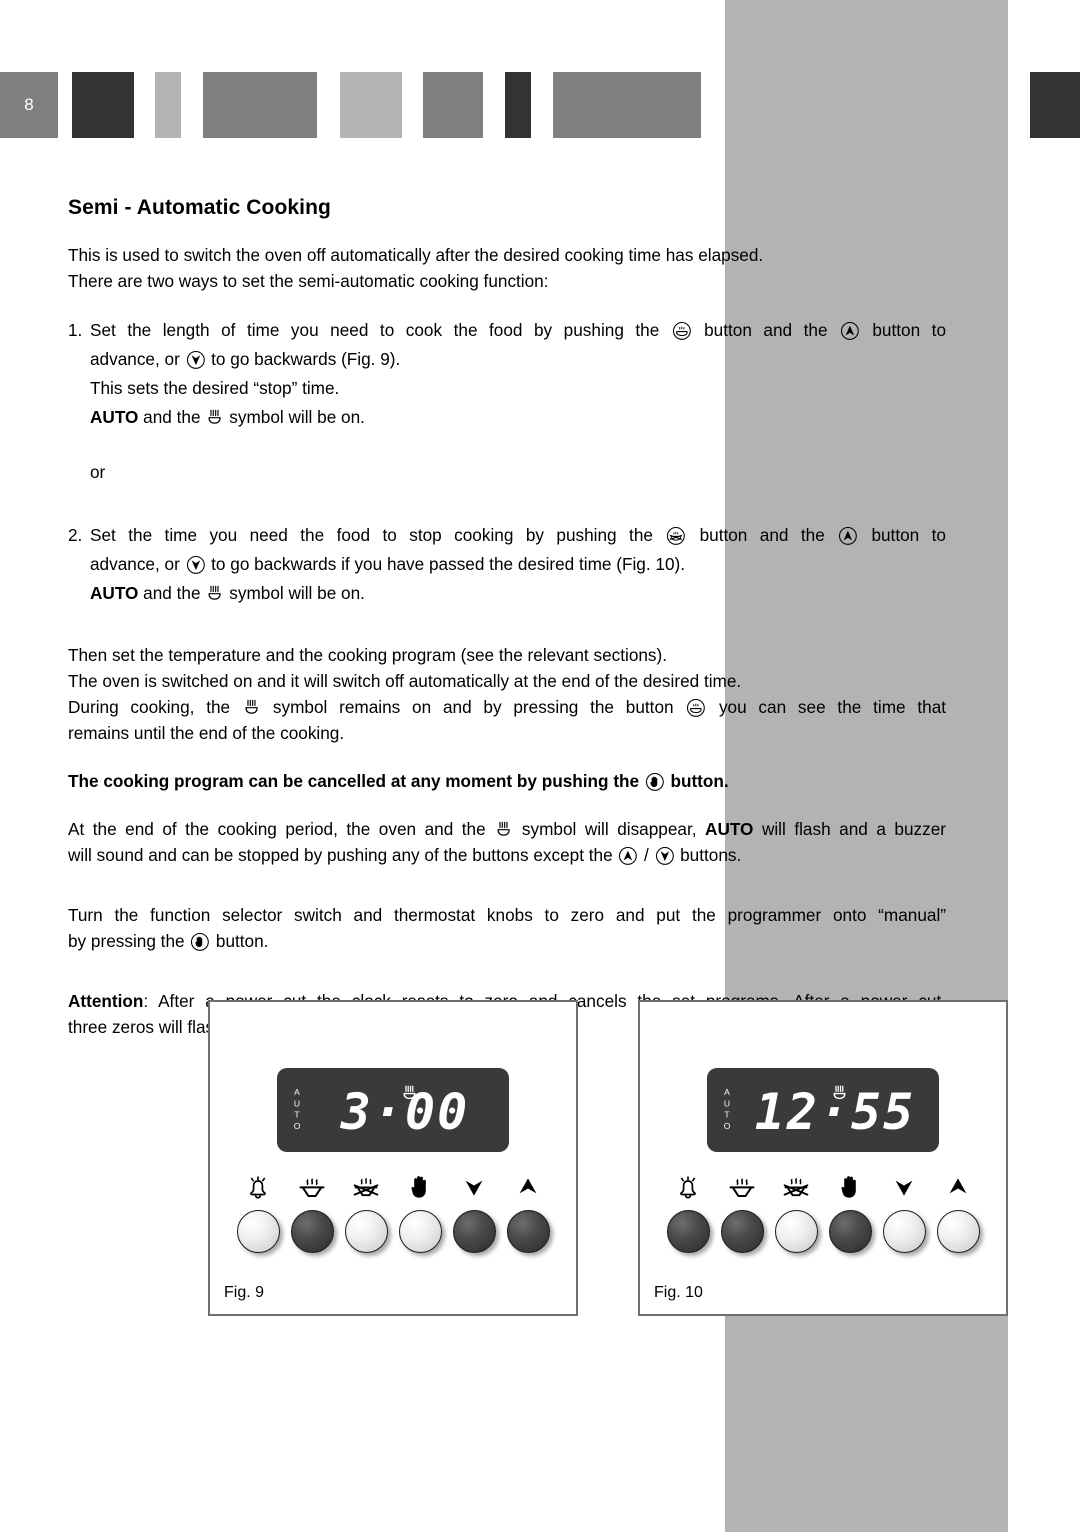 This screenshot has width=1080, height=1532. Describe the element at coordinates (678, 1292) in the screenshot. I see `figure-caption: Fig. 10` at that location.